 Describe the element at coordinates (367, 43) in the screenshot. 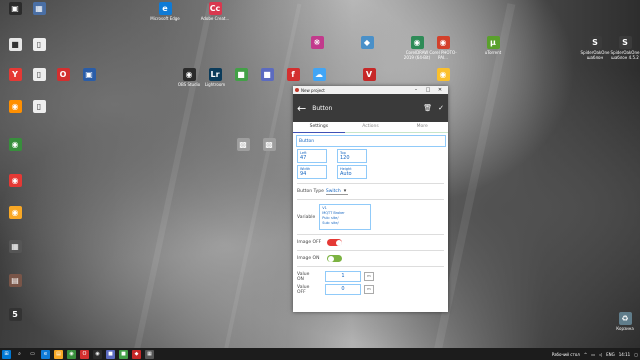

I see `desktop-icon: ◆` at that location.